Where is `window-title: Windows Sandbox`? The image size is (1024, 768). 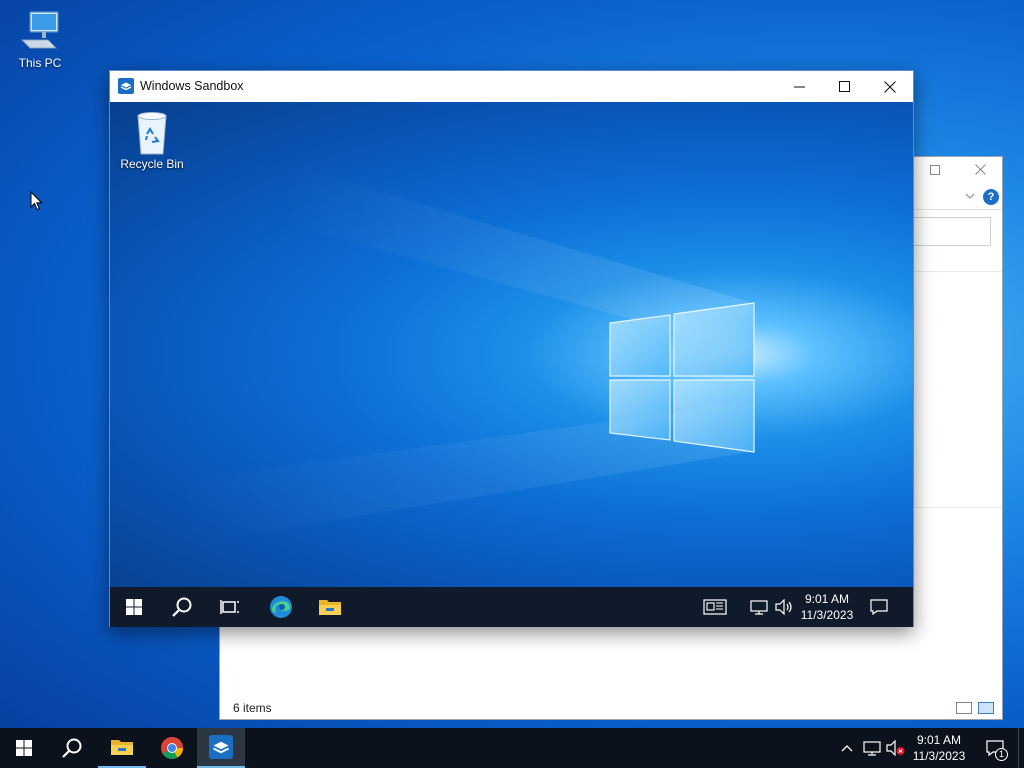 window-title: Windows Sandbox is located at coordinates (192, 86).